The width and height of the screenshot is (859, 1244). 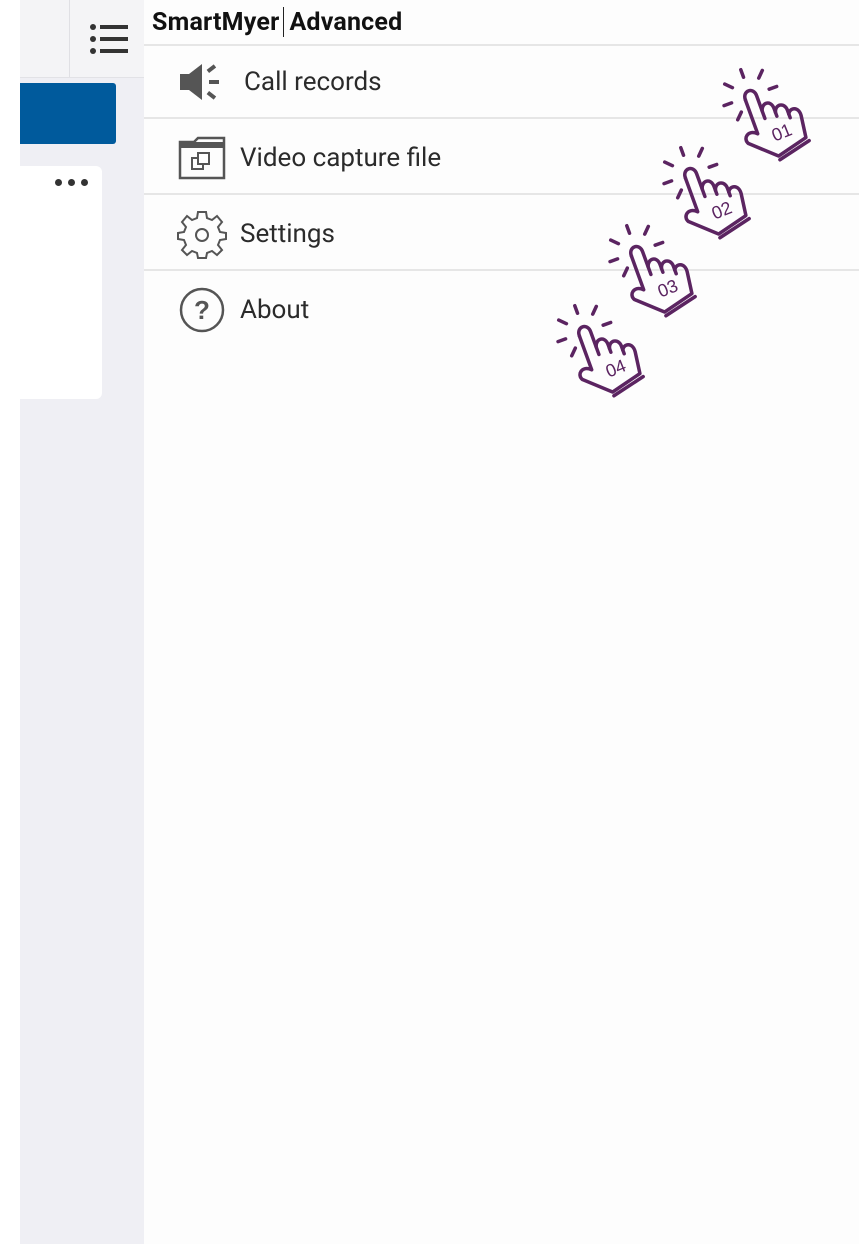 I want to click on menu-toggle-button, so click(x=109, y=39).